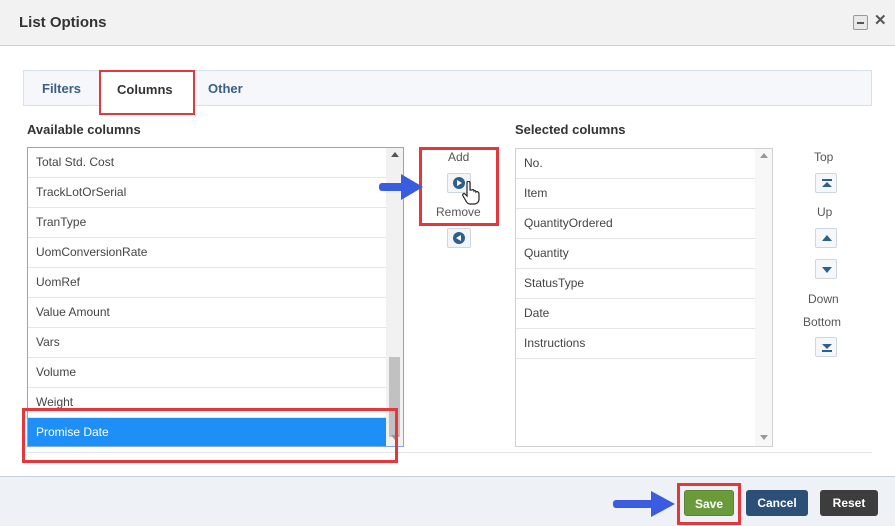 This screenshot has width=895, height=526. Describe the element at coordinates (880, 21) in the screenshot. I see `close-icon: ✕` at that location.